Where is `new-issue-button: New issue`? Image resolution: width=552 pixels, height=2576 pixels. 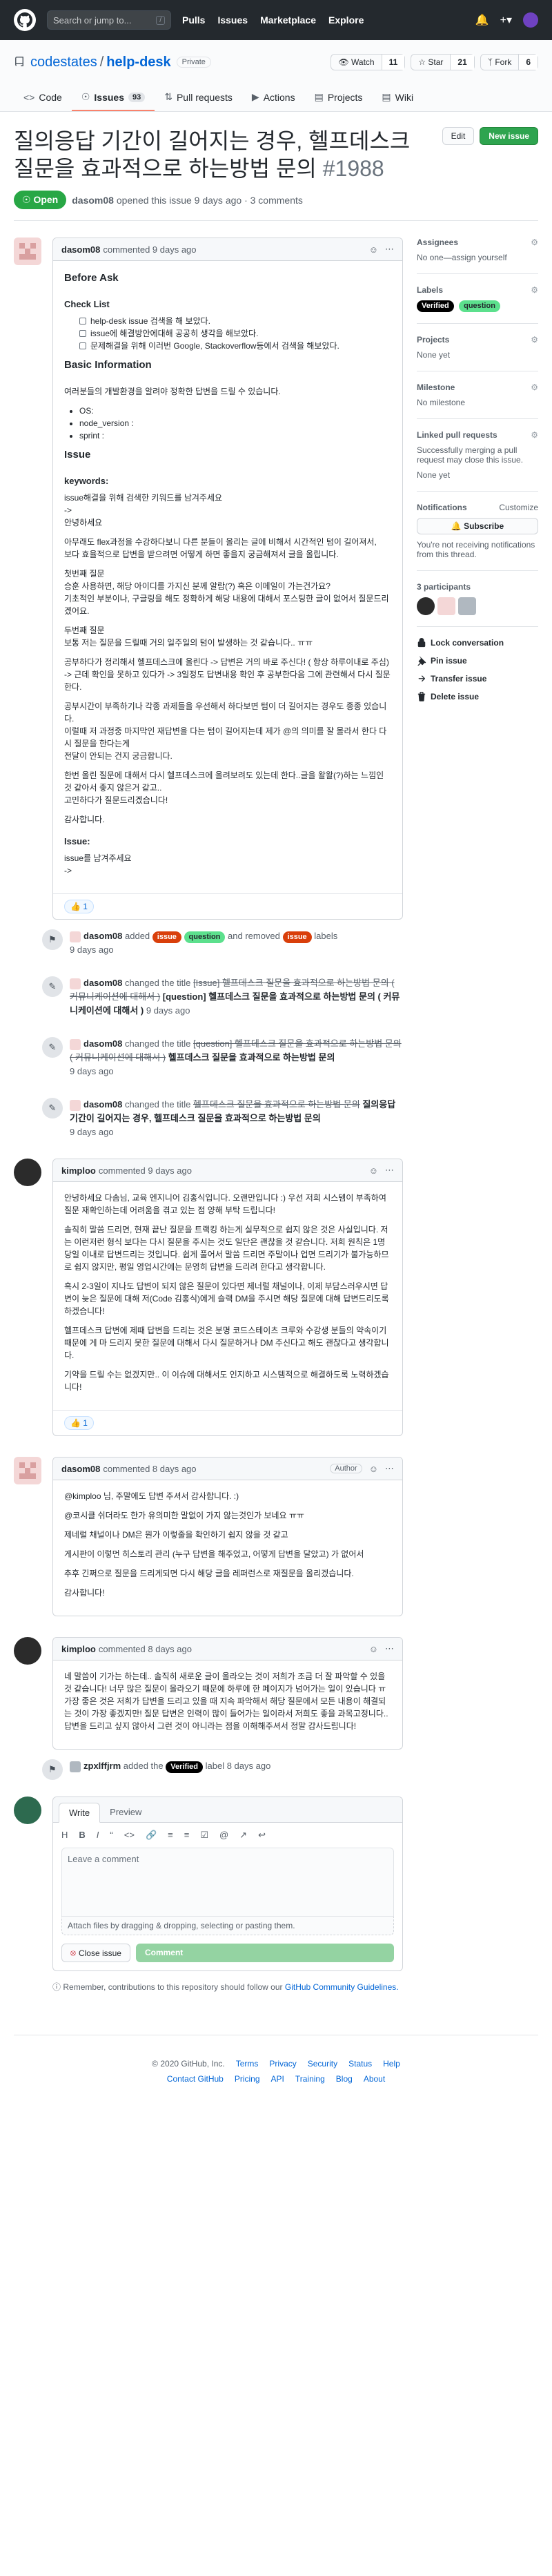 new-issue-button: New issue is located at coordinates (509, 136).